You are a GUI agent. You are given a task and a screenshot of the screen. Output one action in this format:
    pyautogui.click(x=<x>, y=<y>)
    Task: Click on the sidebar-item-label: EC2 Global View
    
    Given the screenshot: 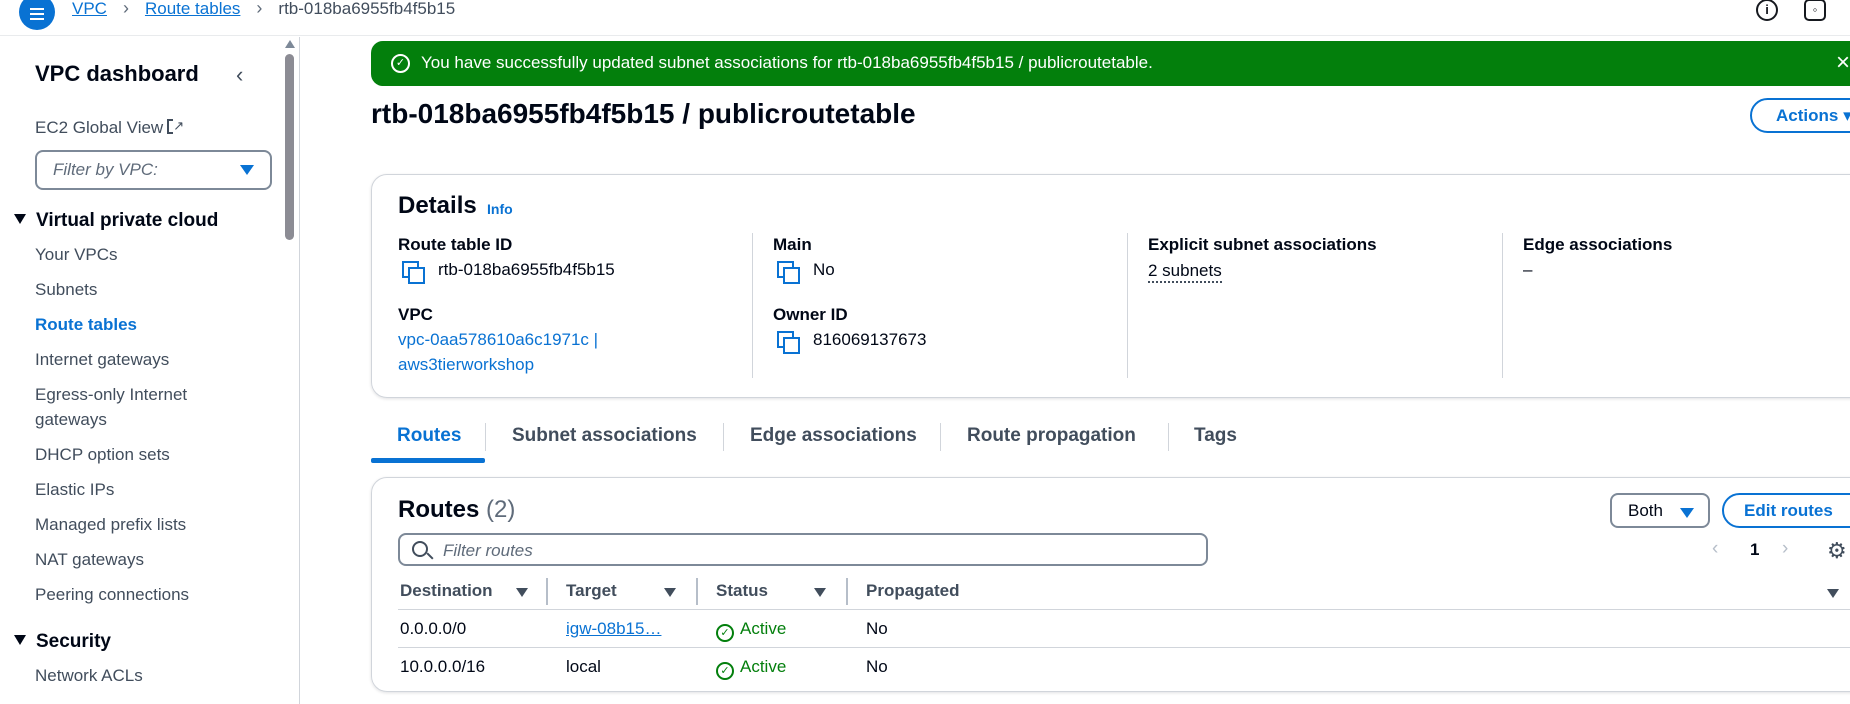 What is the action you would take?
    pyautogui.click(x=99, y=127)
    